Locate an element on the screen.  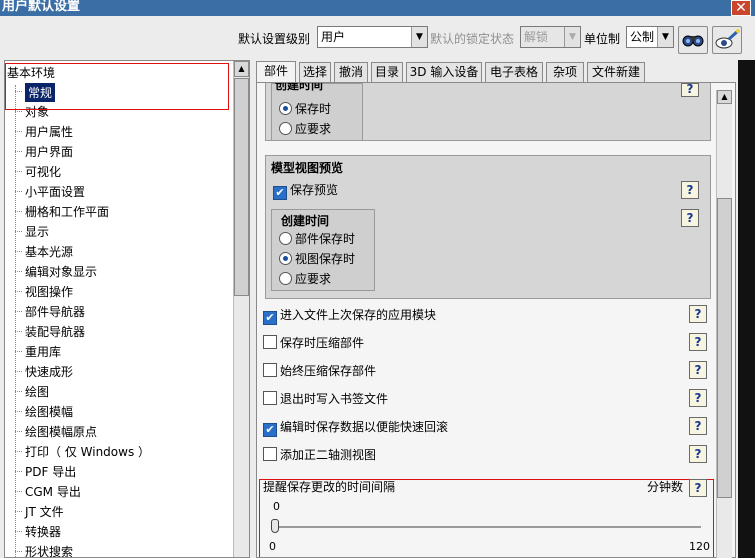
background-edge is located at coordinates (746, 309).